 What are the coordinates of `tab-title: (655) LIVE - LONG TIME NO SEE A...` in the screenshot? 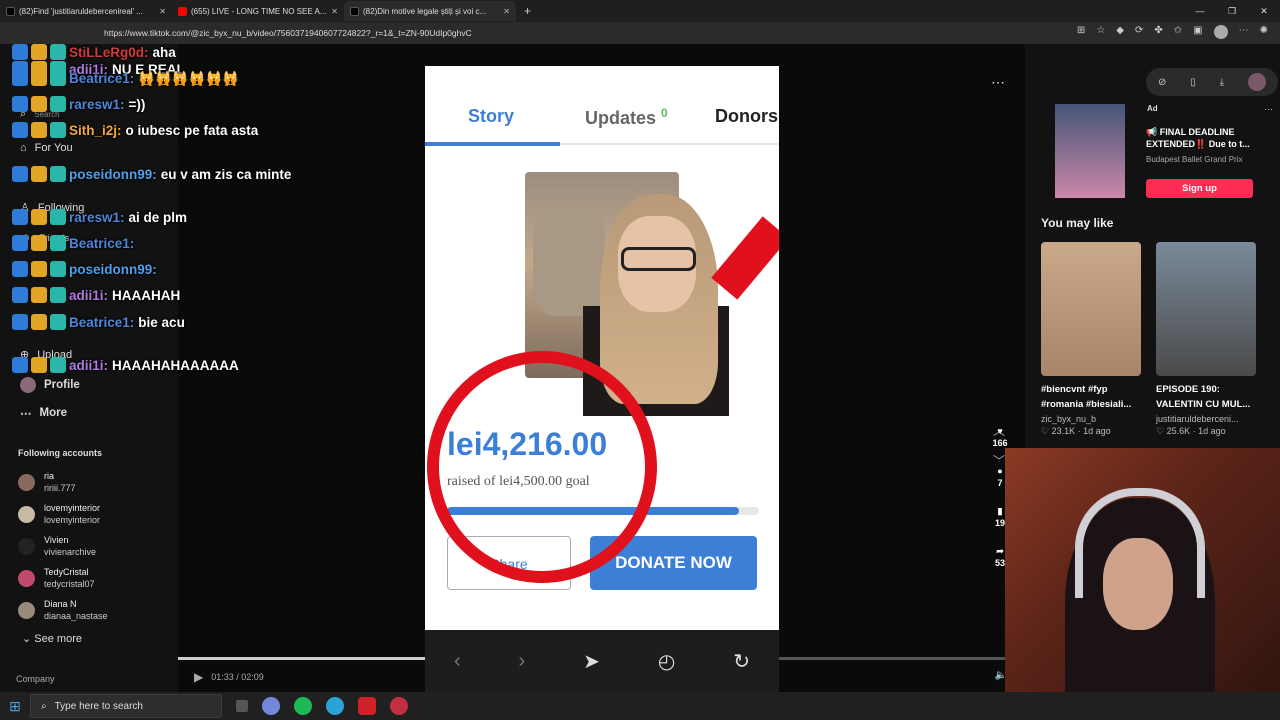 It's located at (259, 11).